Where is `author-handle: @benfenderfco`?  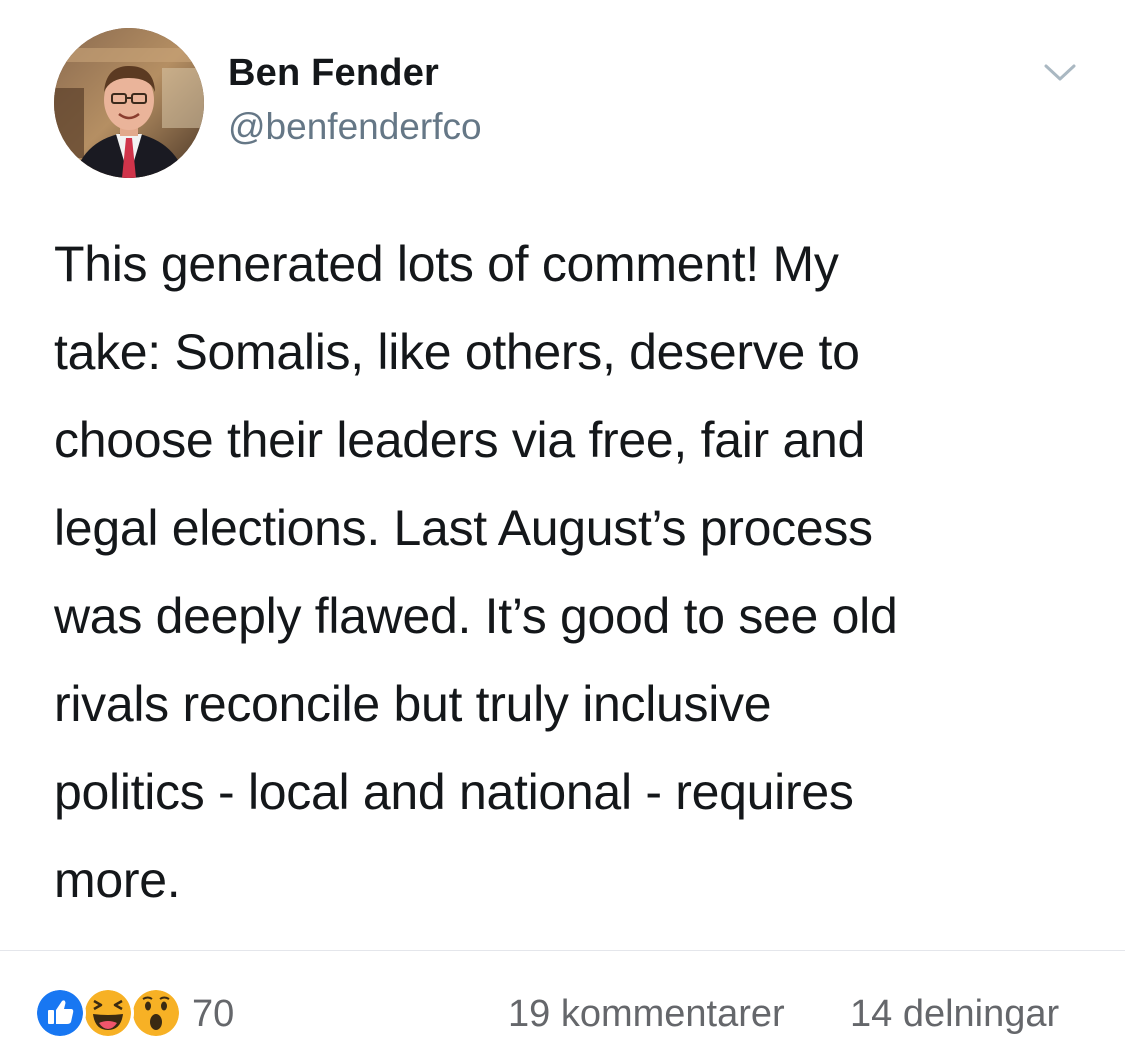
author-handle: @benfenderfco is located at coordinates (355, 127).